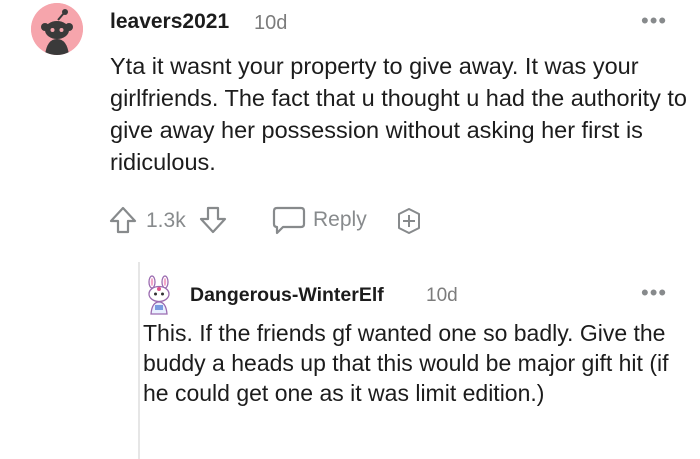 This screenshot has width=700, height=459. I want to click on downvote-icon, so click(213, 220).